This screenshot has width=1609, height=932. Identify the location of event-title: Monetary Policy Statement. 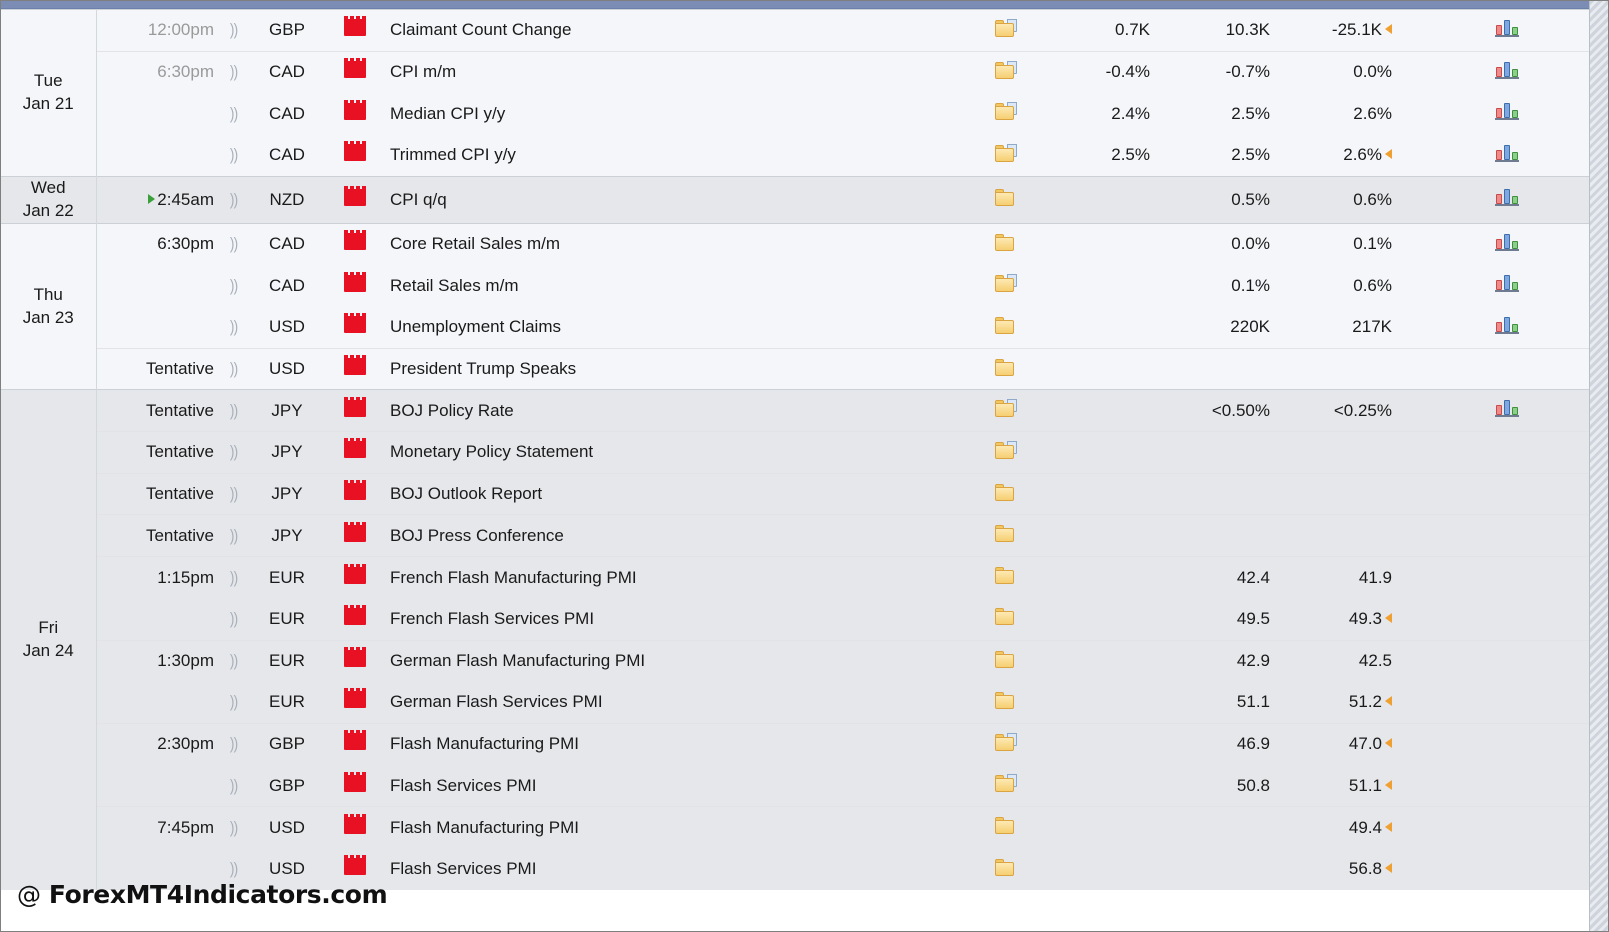
(680, 452).